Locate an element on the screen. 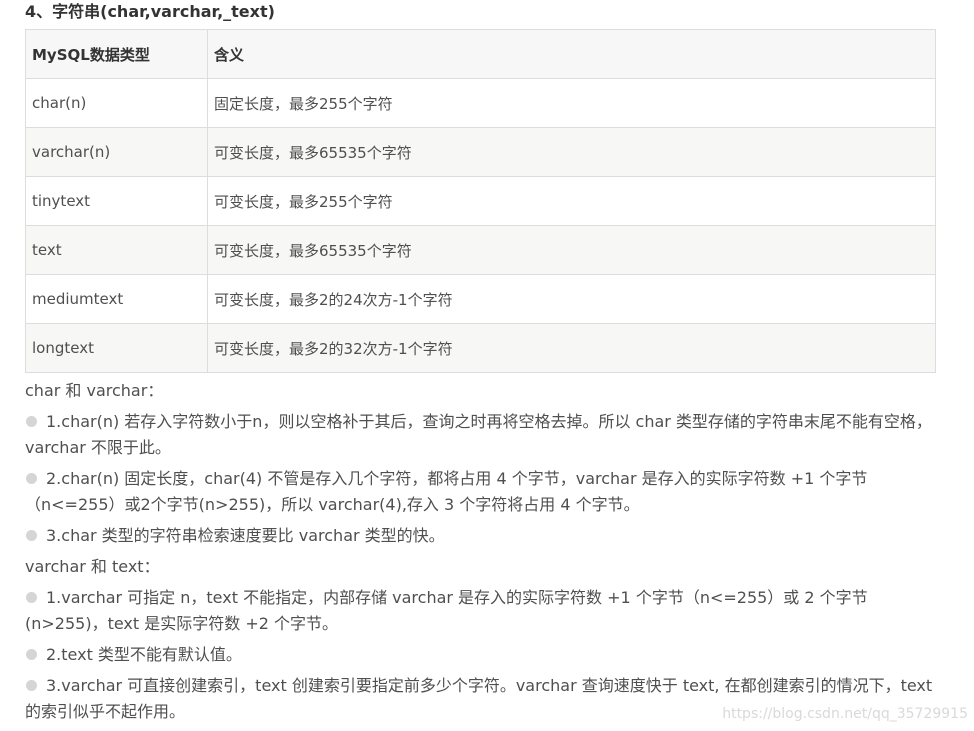  meaning-cell: 可变长度，最多2的24次方-1个字符 is located at coordinates (571, 299).